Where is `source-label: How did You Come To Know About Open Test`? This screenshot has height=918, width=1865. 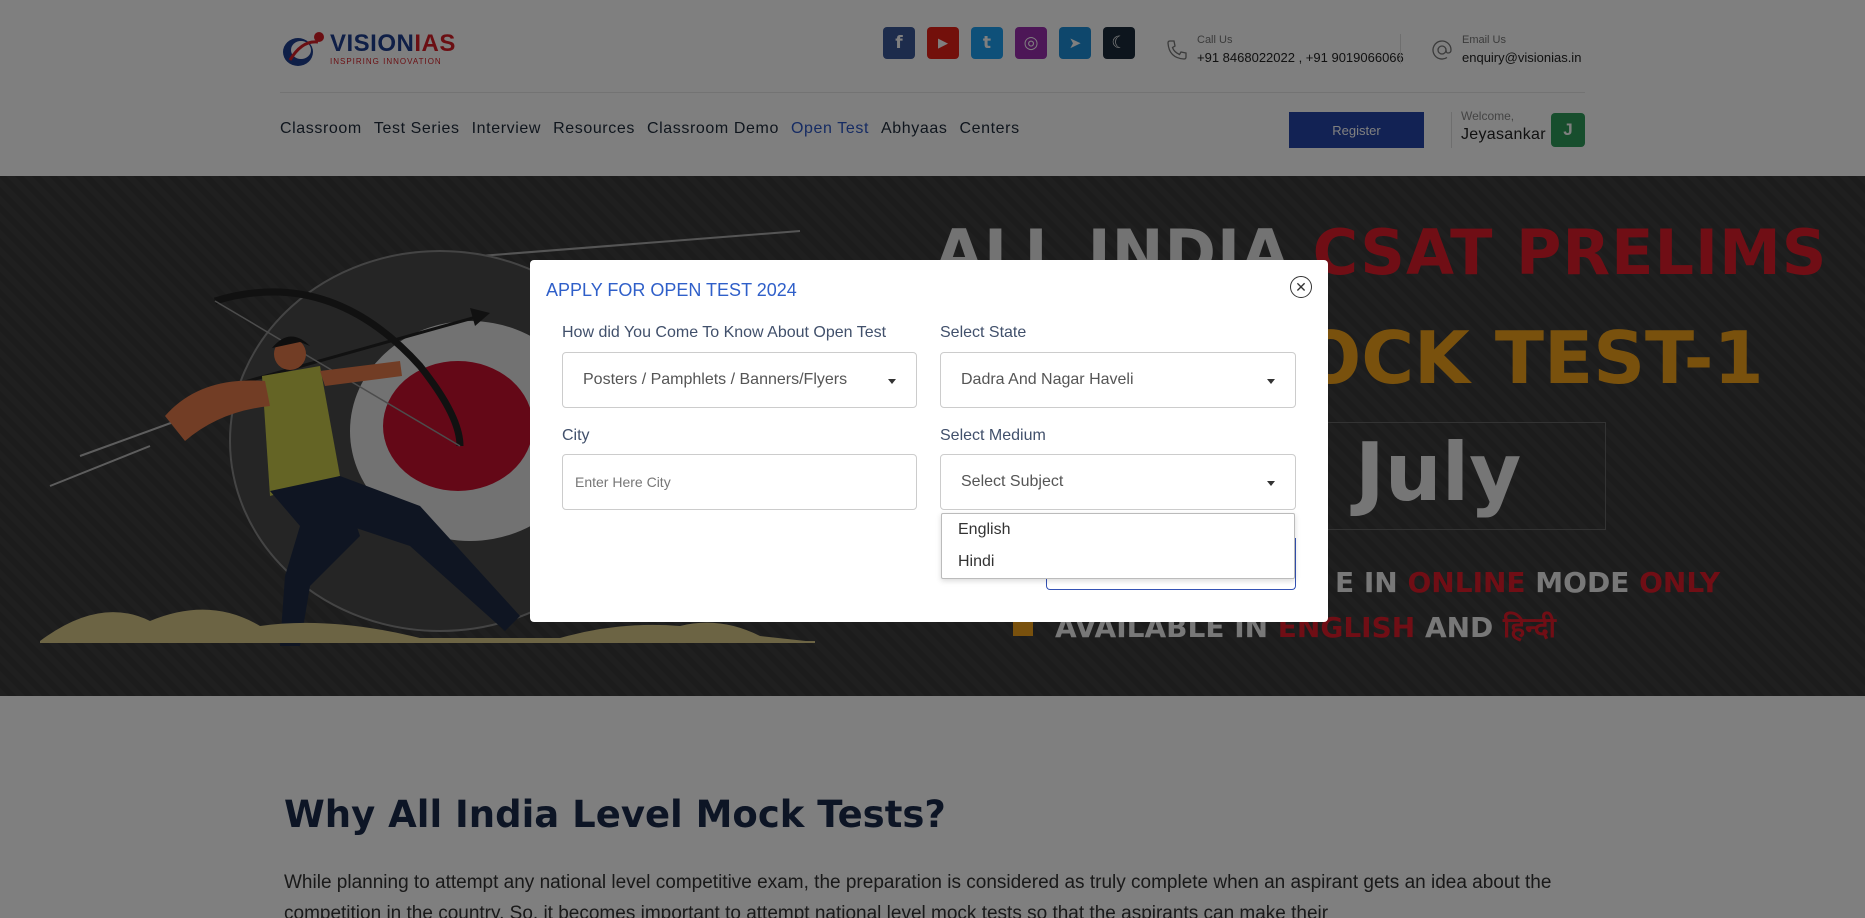 source-label: How did You Come To Know About Open Test is located at coordinates (724, 332).